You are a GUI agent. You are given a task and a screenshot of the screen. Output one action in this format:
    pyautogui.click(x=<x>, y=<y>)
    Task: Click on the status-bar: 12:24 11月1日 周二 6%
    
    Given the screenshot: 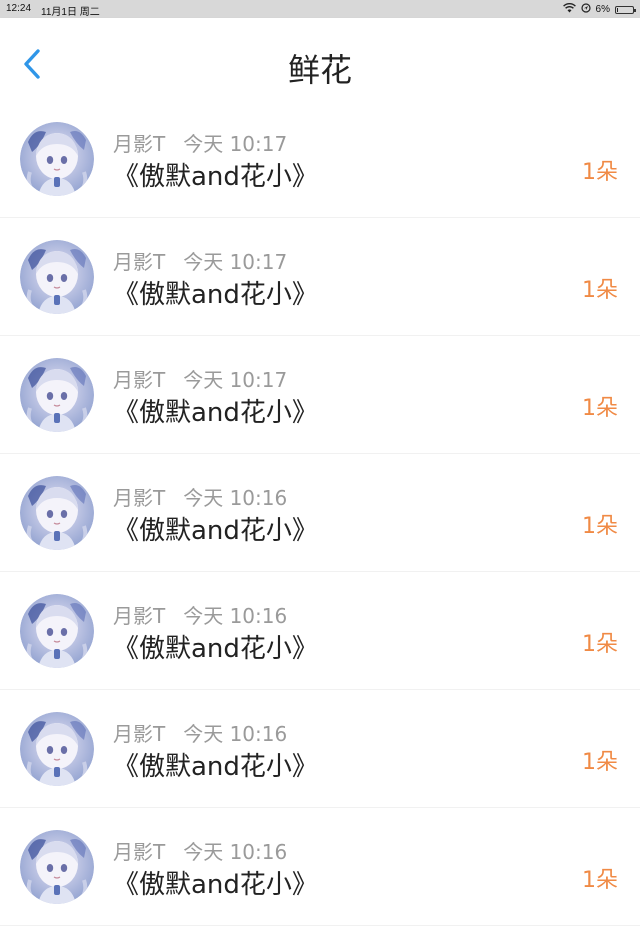 What is the action you would take?
    pyautogui.click(x=320, y=9)
    